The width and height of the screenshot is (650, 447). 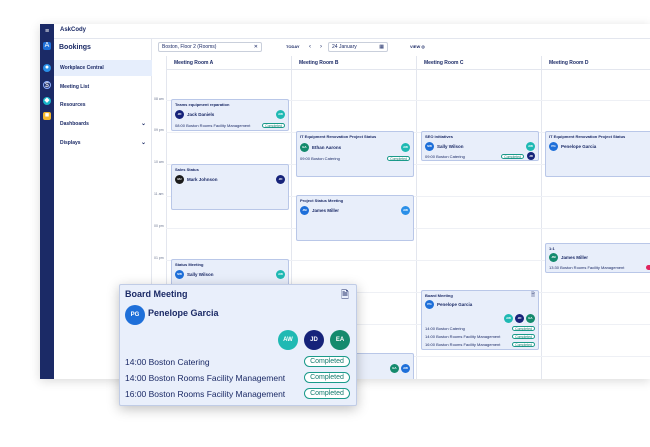 I want to click on sidebar-item-displays: Displays ⌄, so click(x=103, y=143).